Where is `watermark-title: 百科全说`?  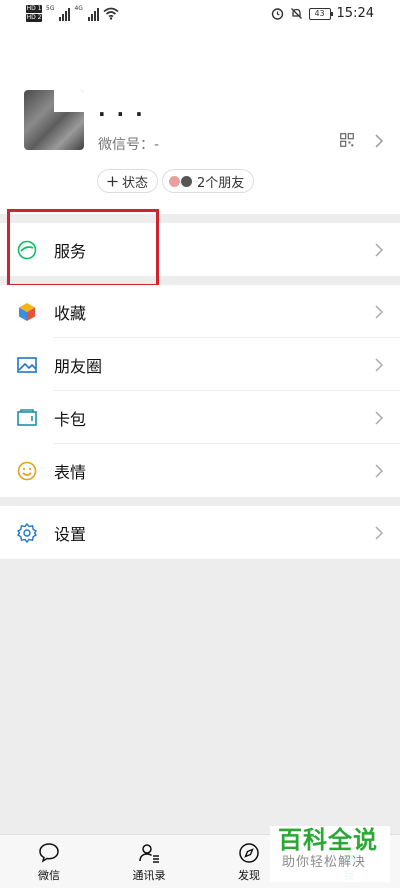
watermark-title: 百科全说 is located at coordinates (328, 840).